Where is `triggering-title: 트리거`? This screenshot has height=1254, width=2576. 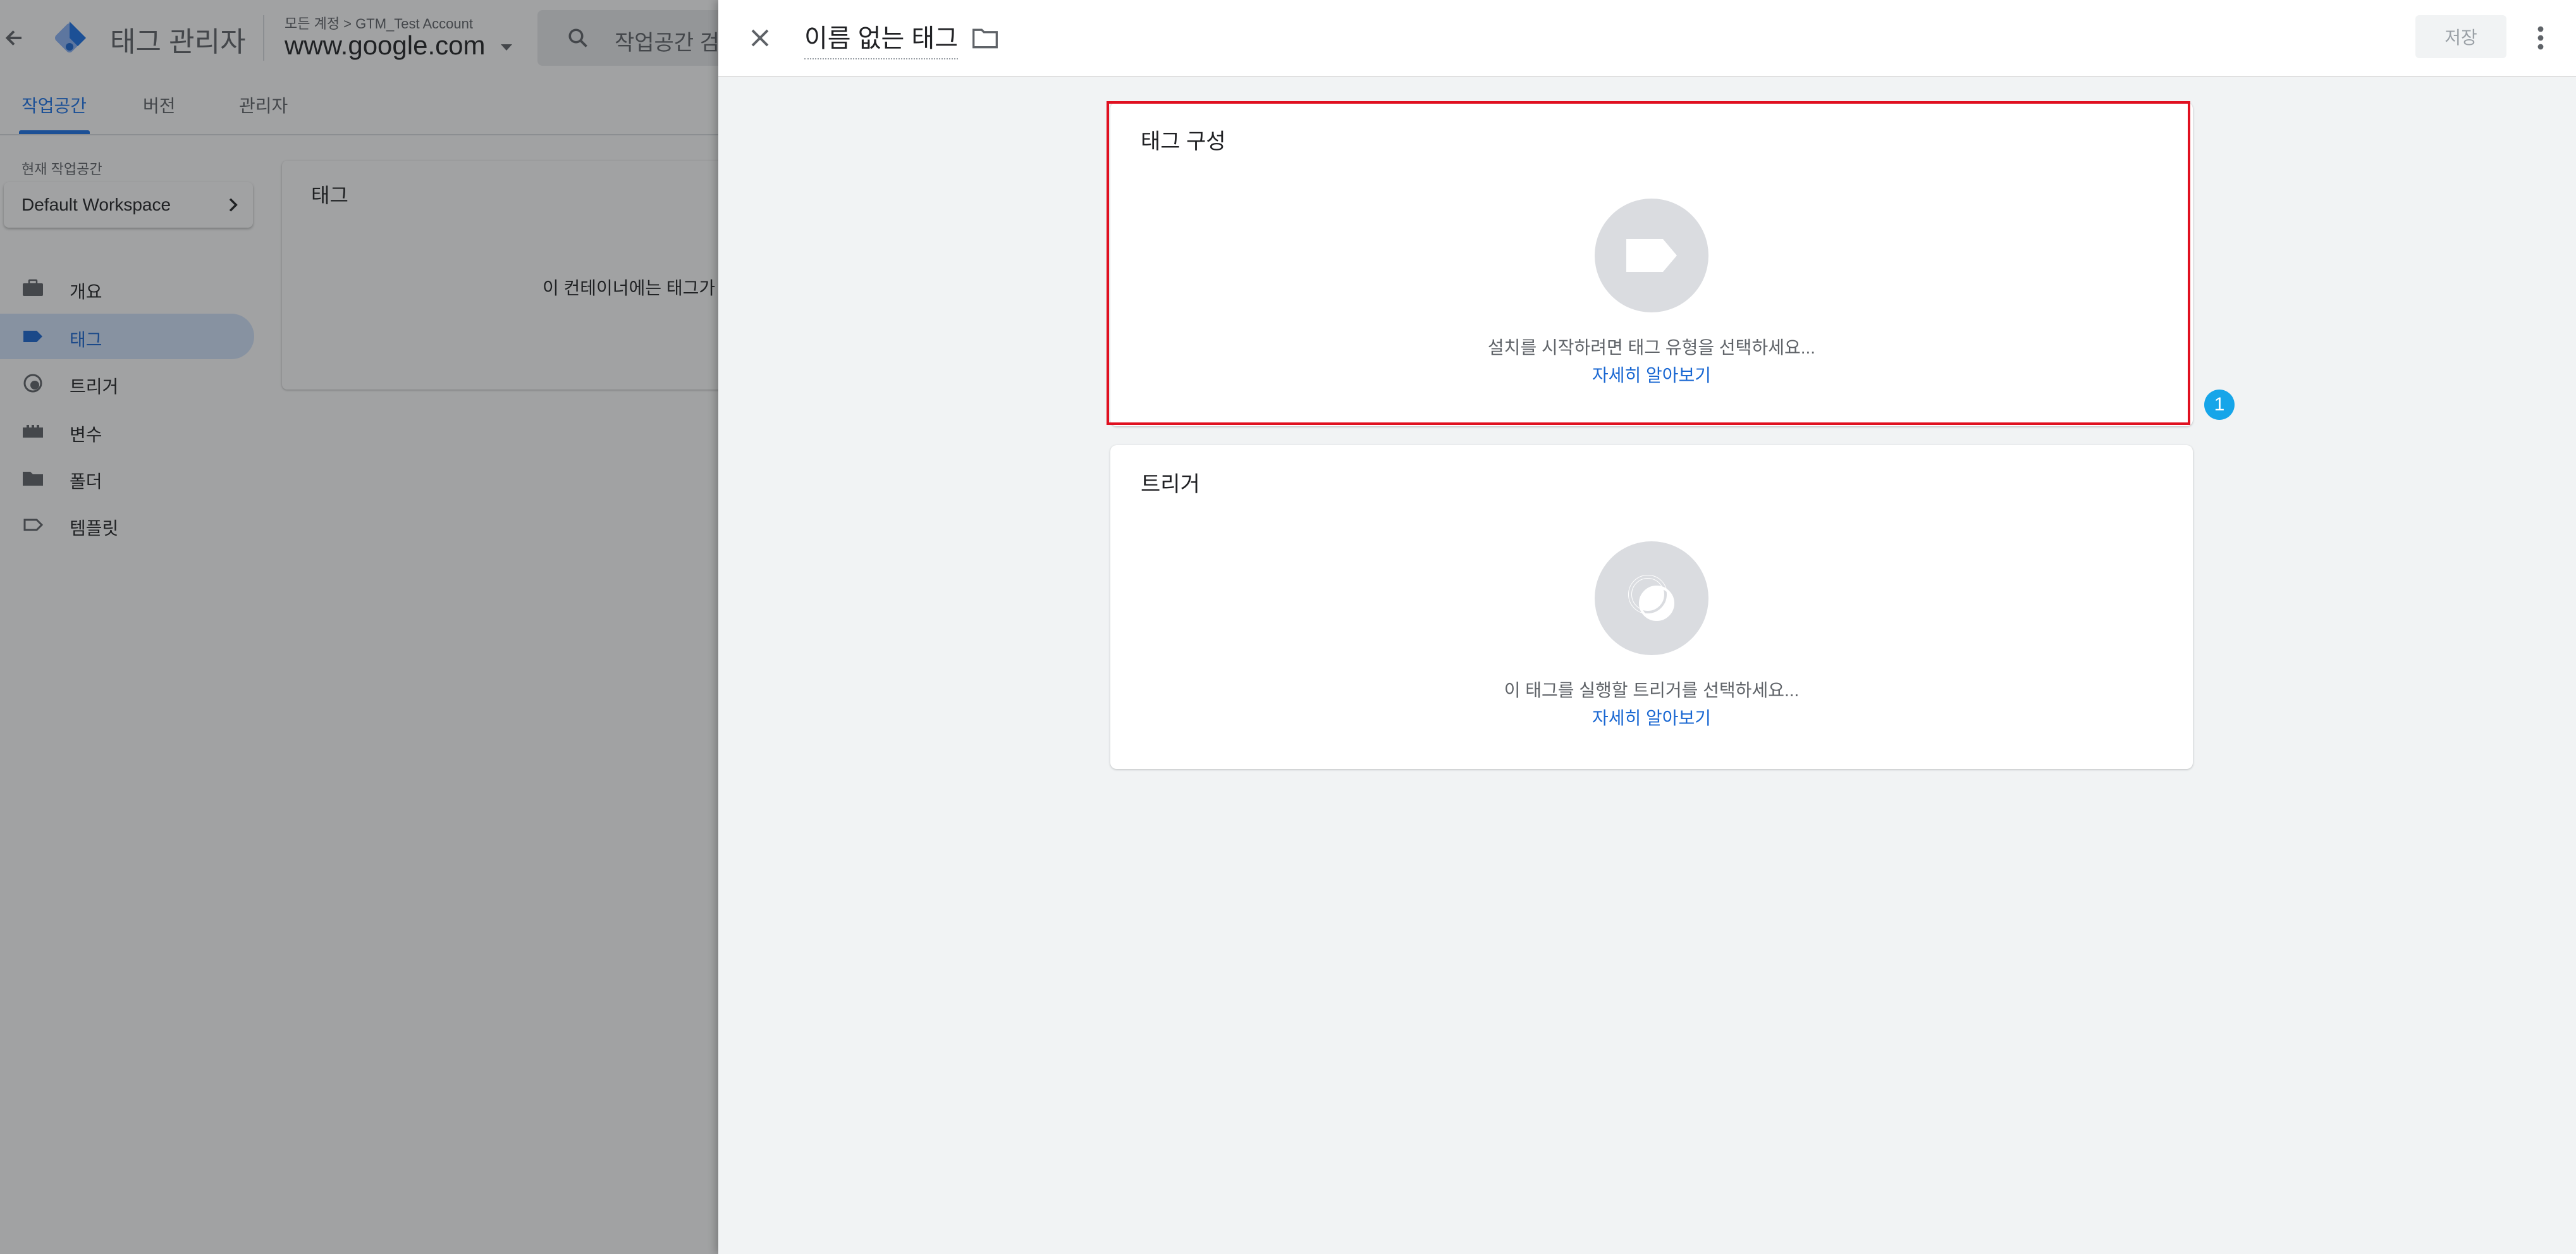 triggering-title: 트리거 is located at coordinates (1170, 484).